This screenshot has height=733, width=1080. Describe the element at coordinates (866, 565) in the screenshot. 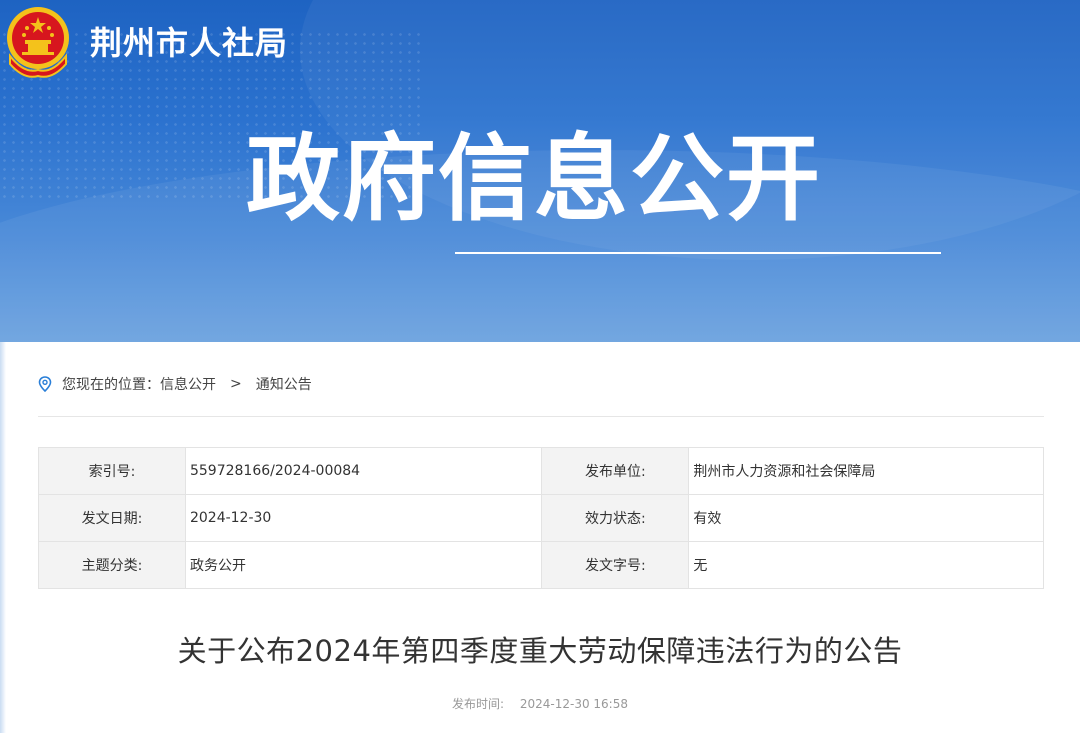

I see `document-number-value: 无` at that location.